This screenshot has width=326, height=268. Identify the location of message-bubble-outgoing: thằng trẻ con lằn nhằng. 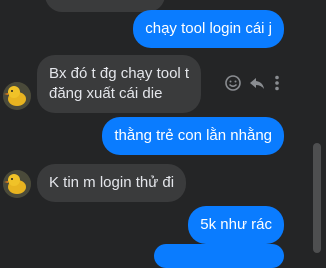
(193, 136).